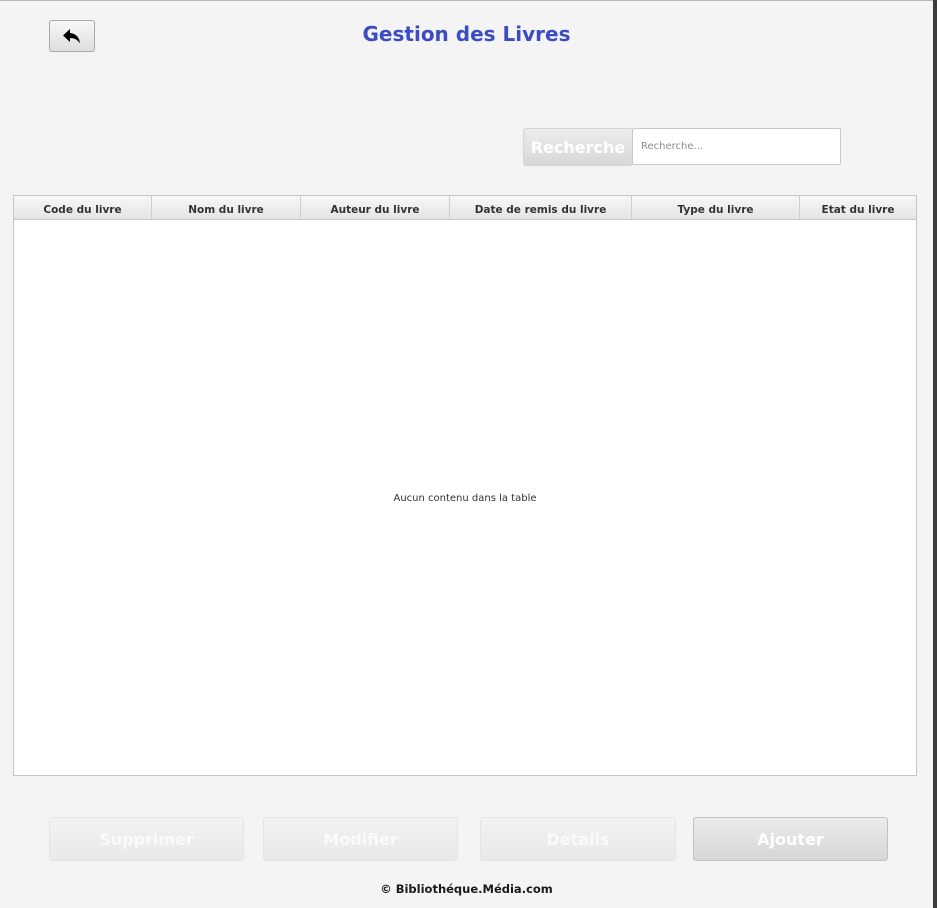 The image size is (937, 908). What do you see at coordinates (716, 207) in the screenshot?
I see `column-header-type: Type du livre` at bounding box center [716, 207].